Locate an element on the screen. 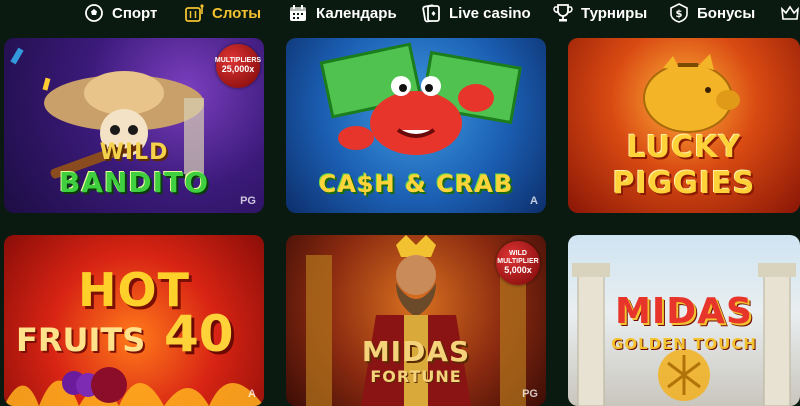 The width and height of the screenshot is (800, 406). calendar-icon is located at coordinates (298, 13).